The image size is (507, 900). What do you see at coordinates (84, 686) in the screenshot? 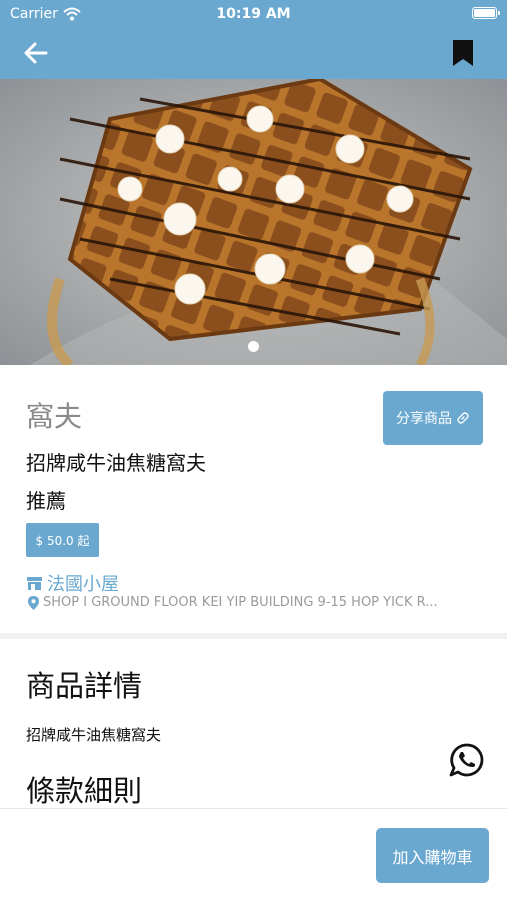
I see `details-heading: 商品詳情` at bounding box center [84, 686].